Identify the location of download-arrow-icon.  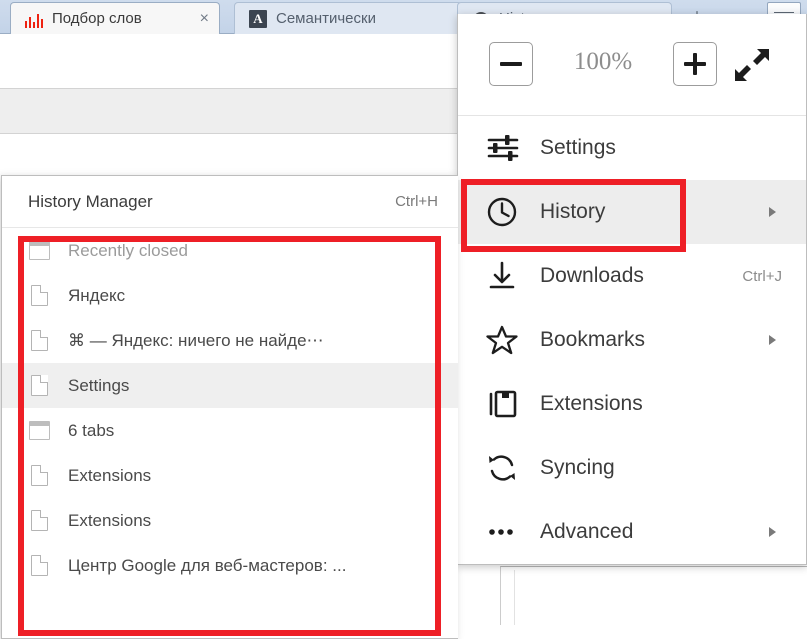
(506, 276).